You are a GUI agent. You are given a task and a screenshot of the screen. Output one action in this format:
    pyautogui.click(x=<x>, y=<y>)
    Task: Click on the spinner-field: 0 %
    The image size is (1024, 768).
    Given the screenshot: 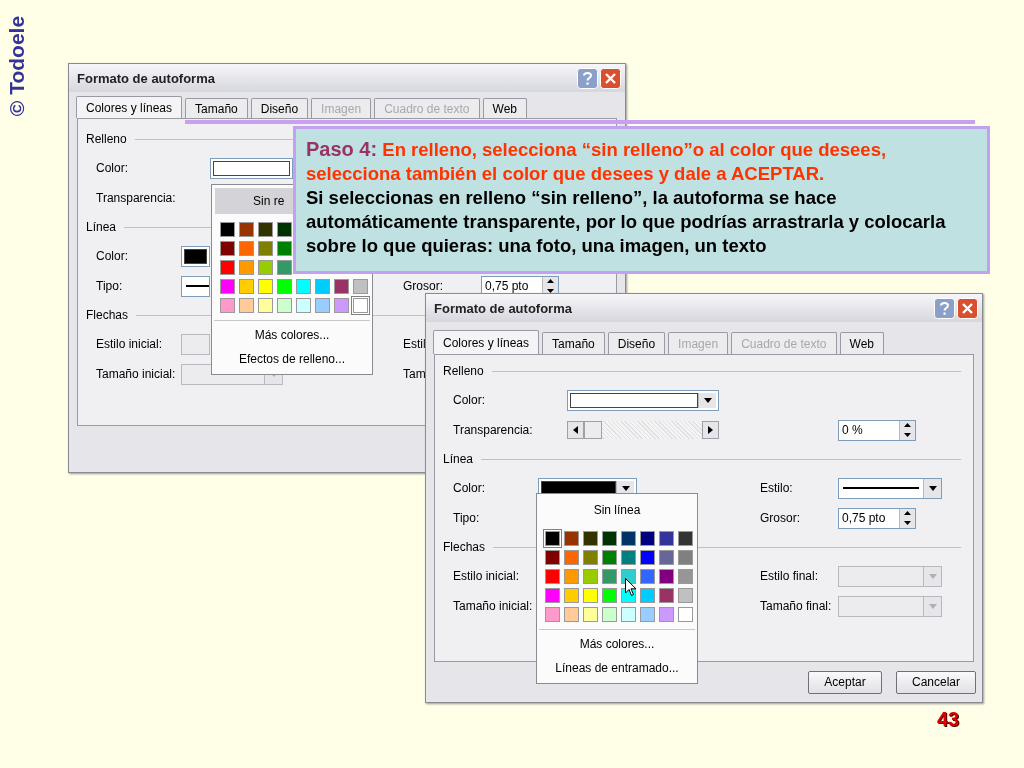 What is the action you would take?
    pyautogui.click(x=877, y=430)
    